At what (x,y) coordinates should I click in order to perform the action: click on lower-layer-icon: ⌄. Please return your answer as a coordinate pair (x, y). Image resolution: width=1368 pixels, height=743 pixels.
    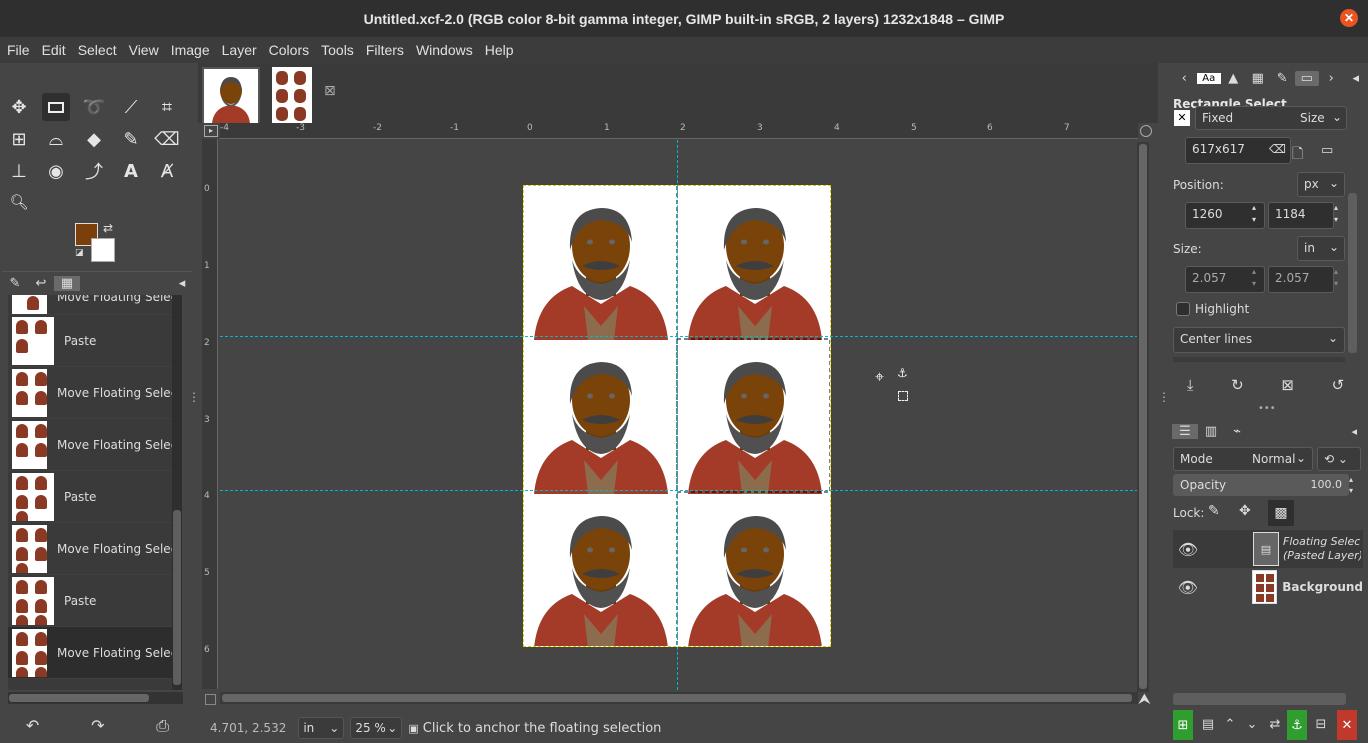
    Looking at the image, I should click on (1252, 724).